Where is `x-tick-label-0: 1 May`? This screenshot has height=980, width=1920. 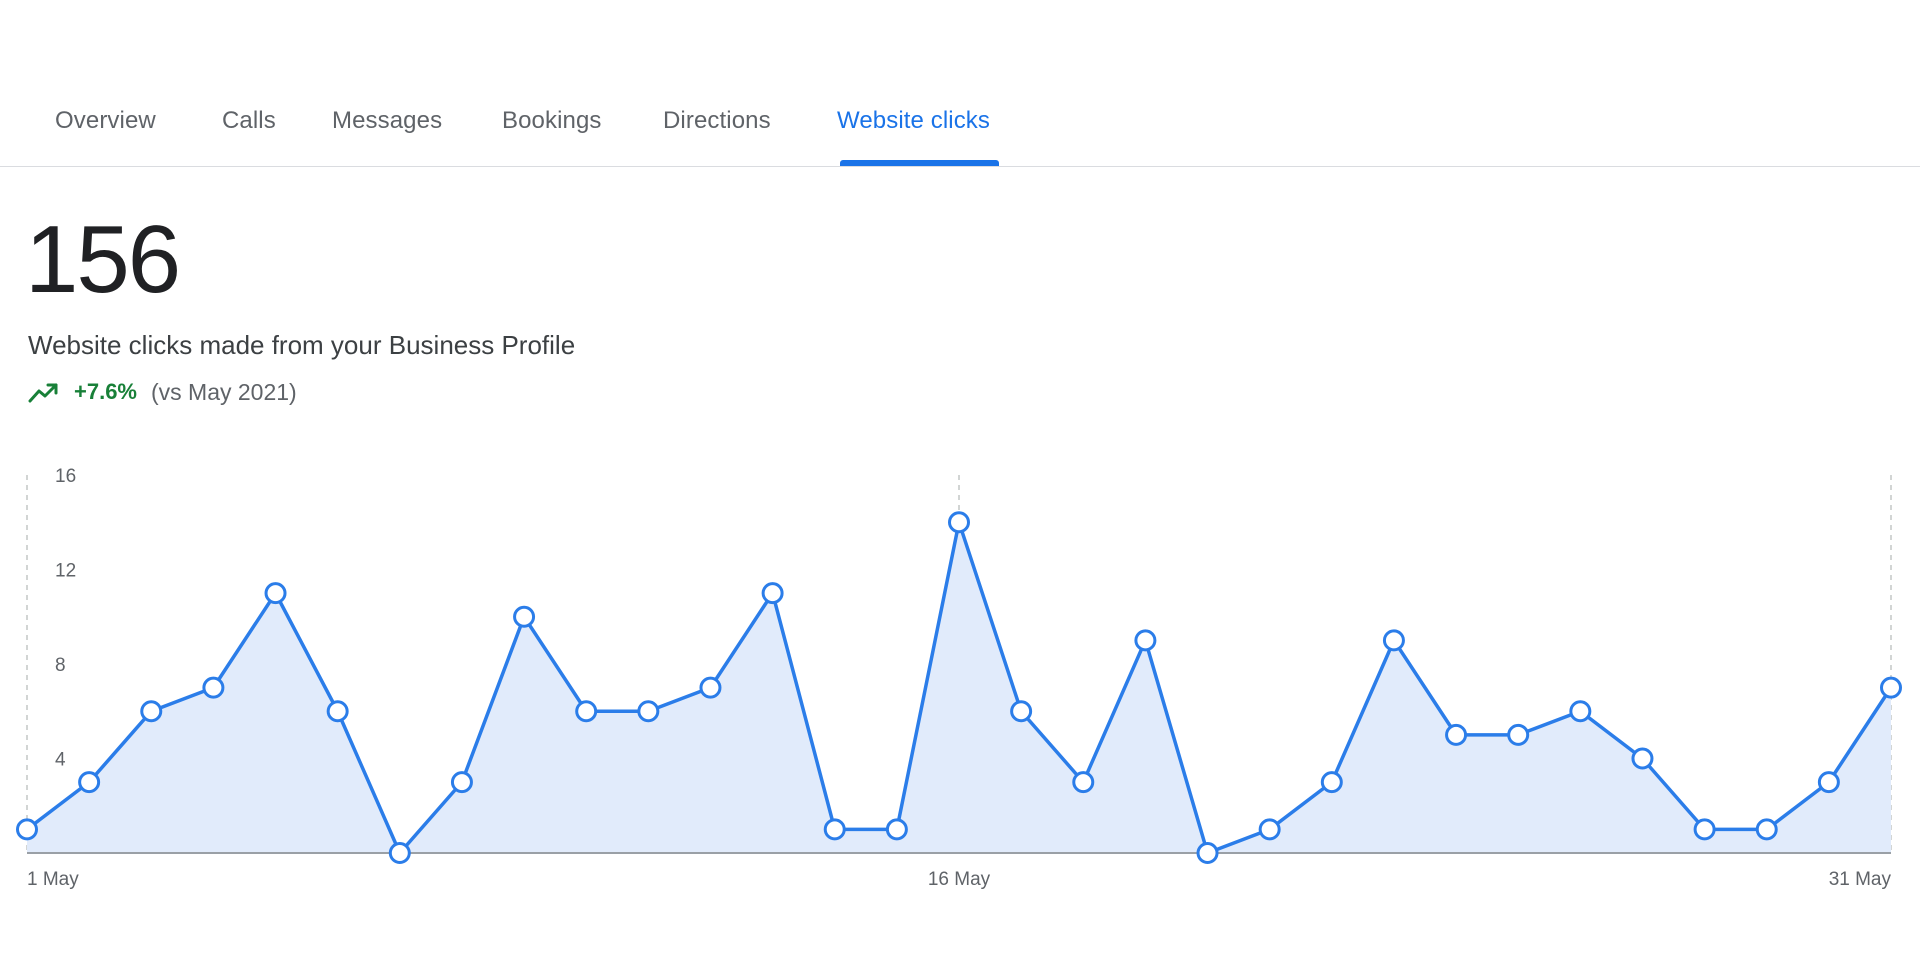
x-tick-label-0: 1 May is located at coordinates (53, 879).